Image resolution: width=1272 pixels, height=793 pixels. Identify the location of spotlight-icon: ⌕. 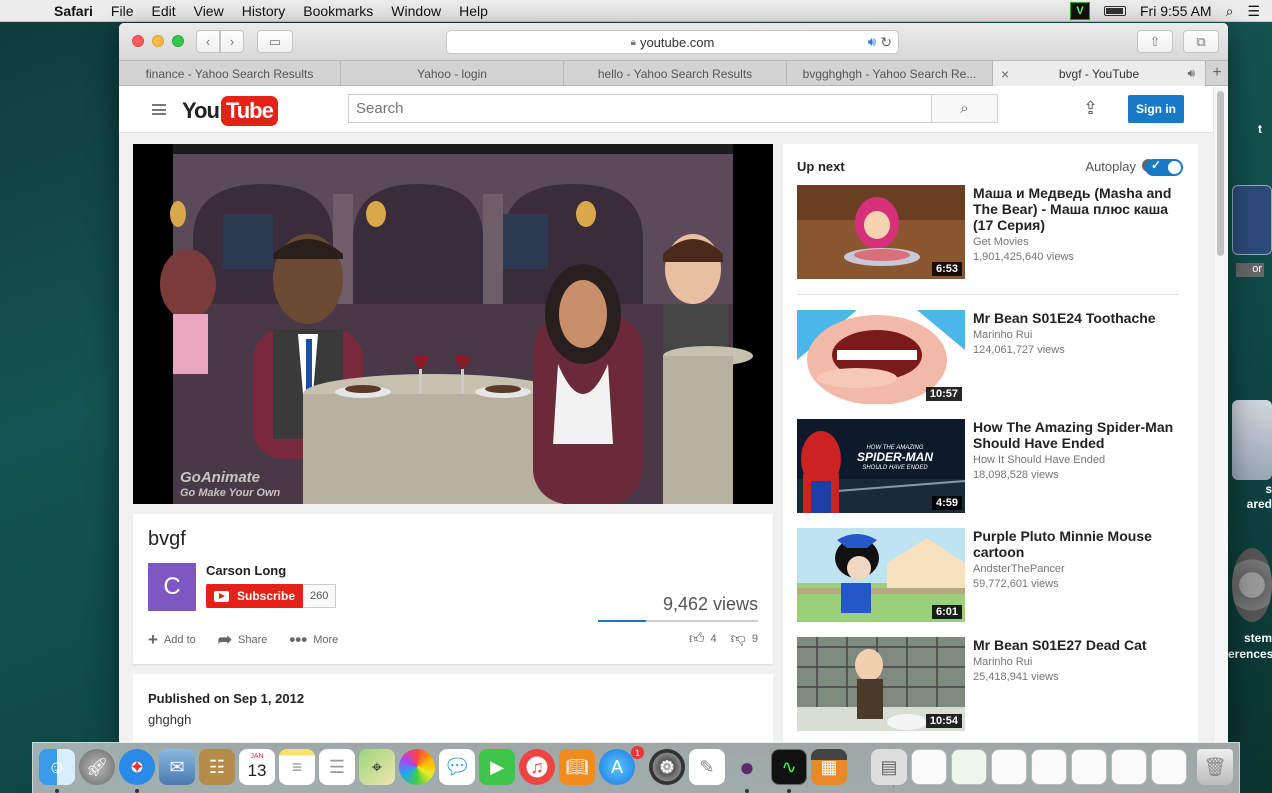
(1230, 11).